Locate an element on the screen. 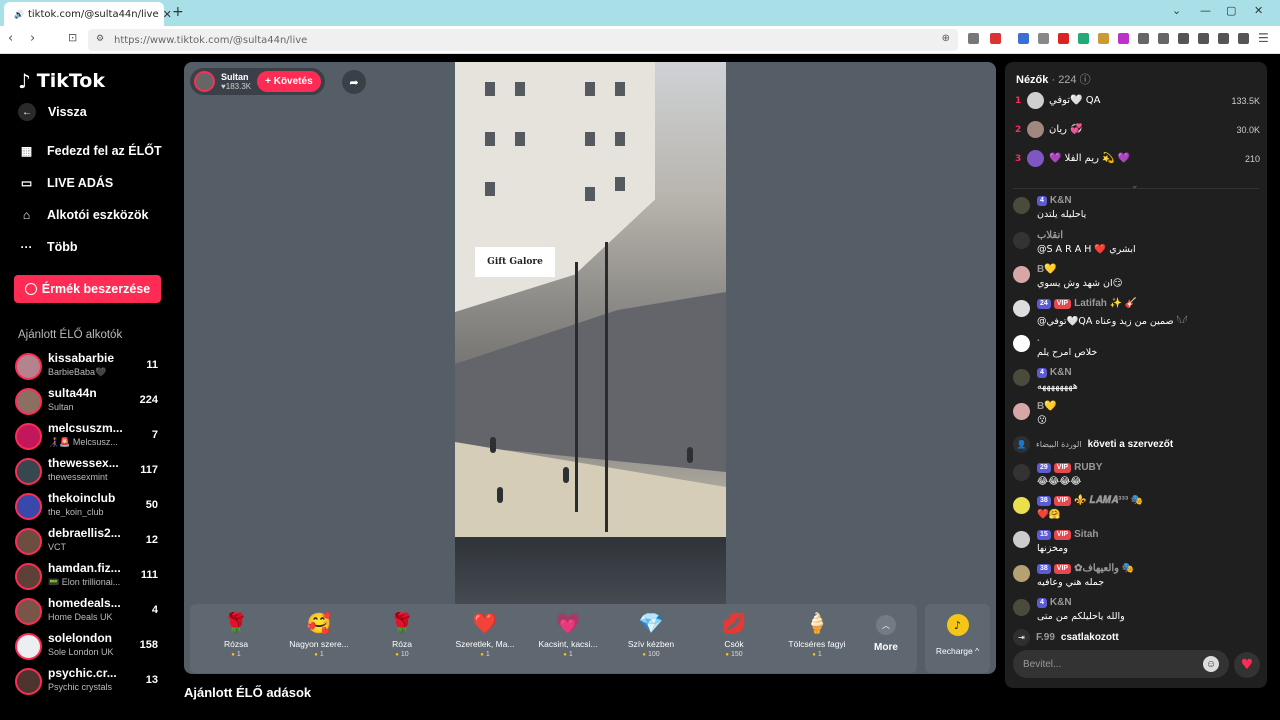 The image size is (1280, 720). brave-shield-icon is located at coordinates (973, 38).